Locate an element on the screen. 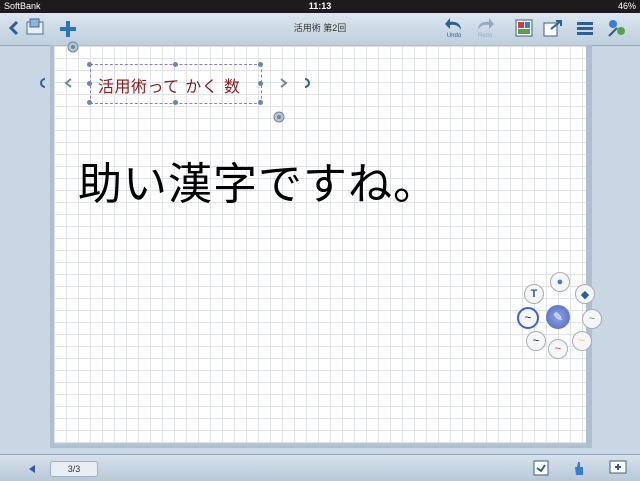 Image resolution: width=640 pixels, height=481 pixels. yellow-pen-button: ~ is located at coordinates (582, 341).